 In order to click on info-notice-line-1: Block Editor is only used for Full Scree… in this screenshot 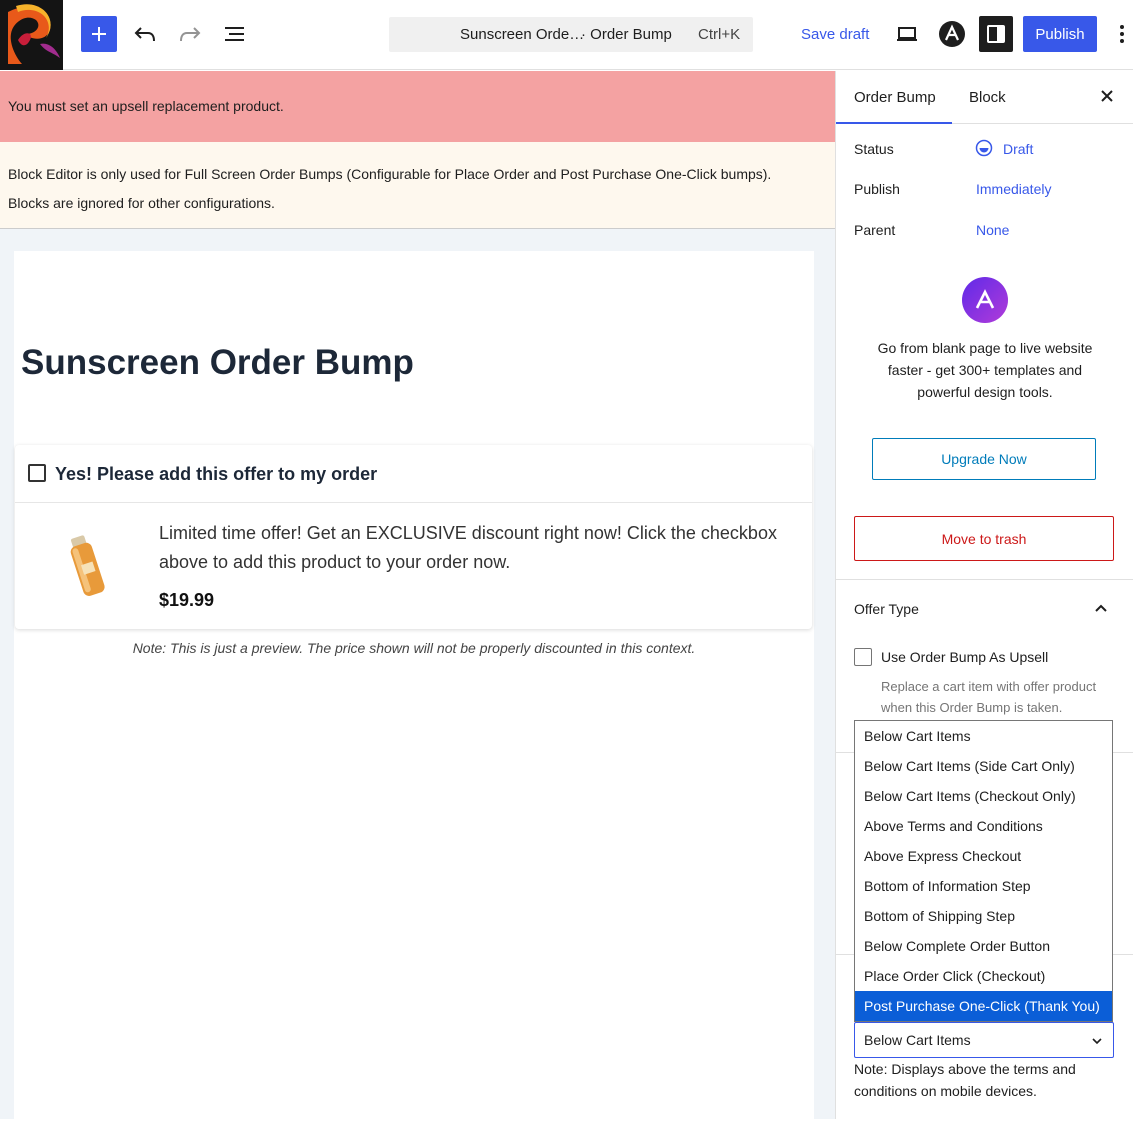, I will do `click(390, 174)`.